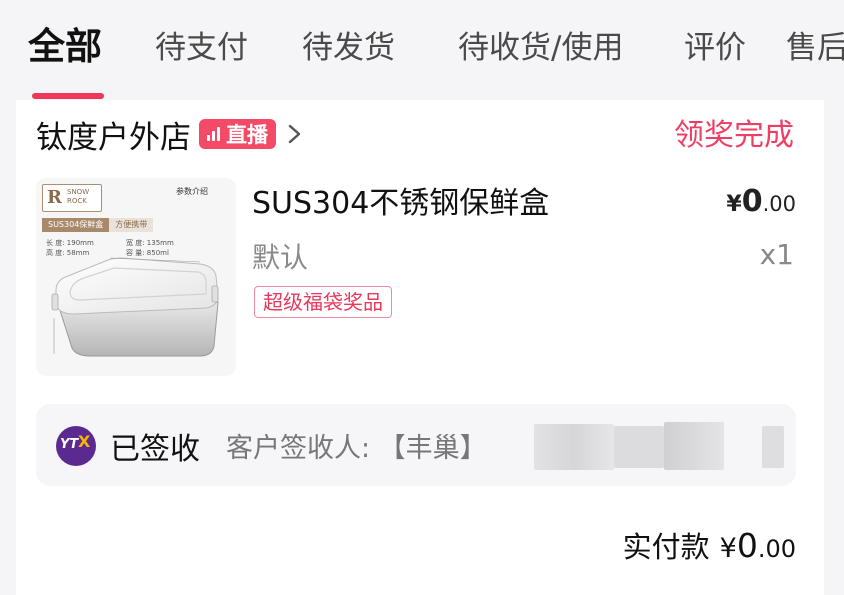 The image size is (844, 595). I want to click on courier-logo-text: YT, so click(69, 444).